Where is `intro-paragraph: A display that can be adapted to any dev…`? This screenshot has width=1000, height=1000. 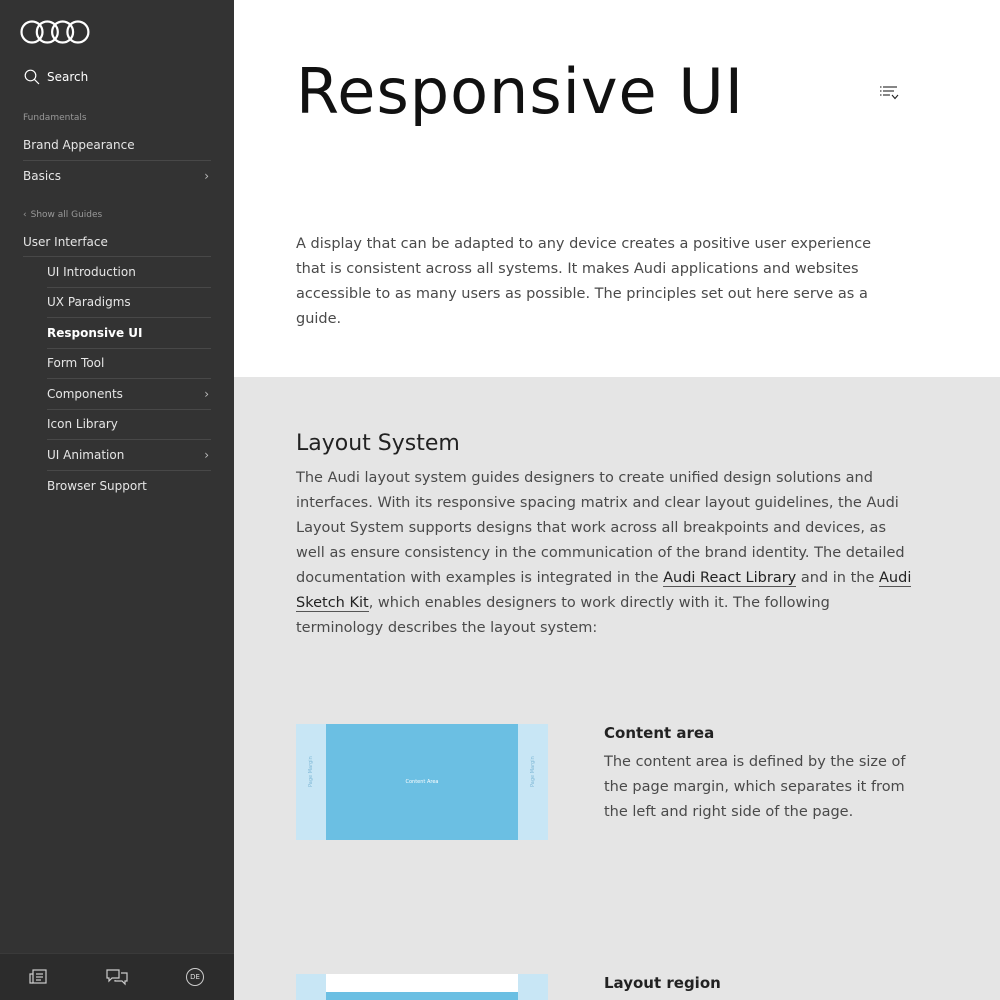 intro-paragraph: A display that can be adapted to any dev… is located at coordinates (584, 281).